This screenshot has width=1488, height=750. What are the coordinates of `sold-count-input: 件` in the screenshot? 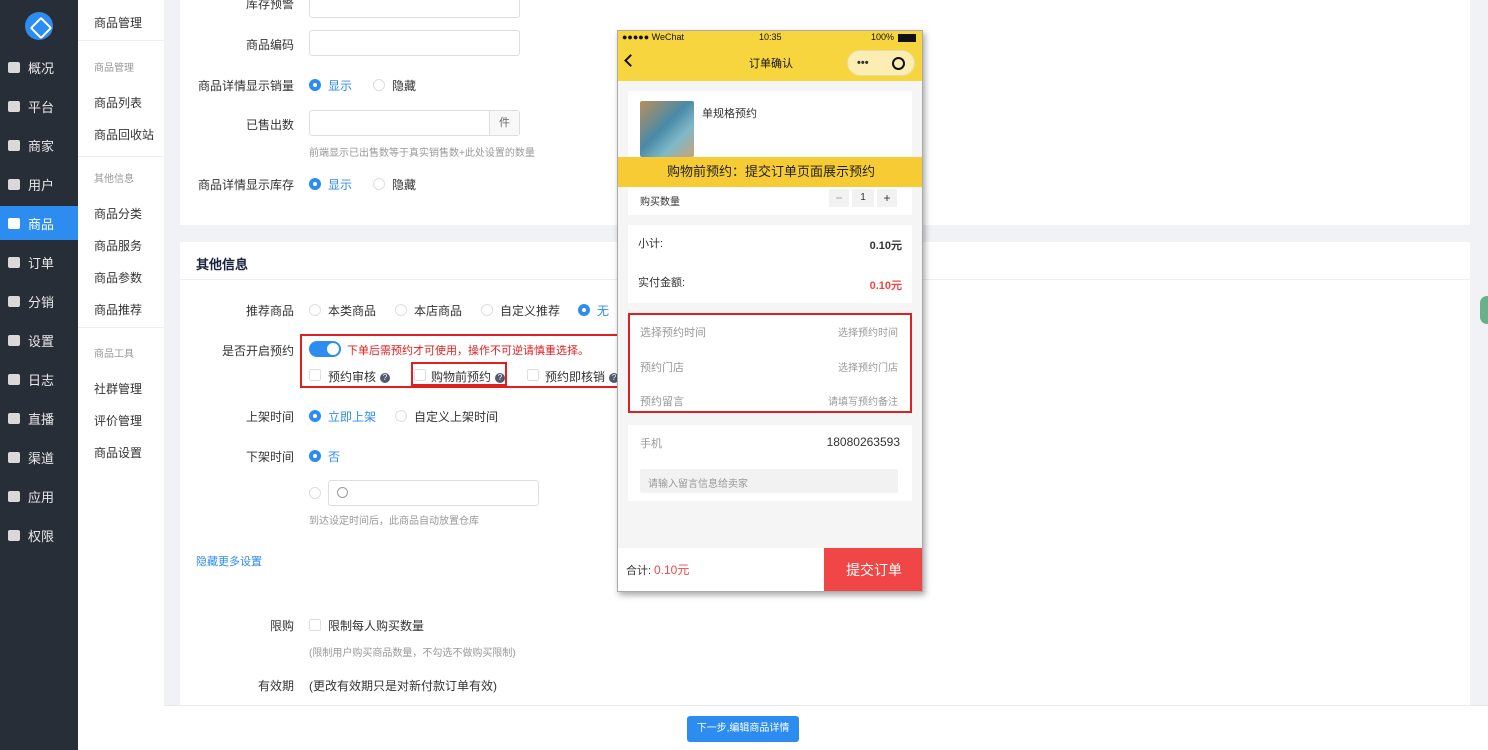 It's located at (414, 123).